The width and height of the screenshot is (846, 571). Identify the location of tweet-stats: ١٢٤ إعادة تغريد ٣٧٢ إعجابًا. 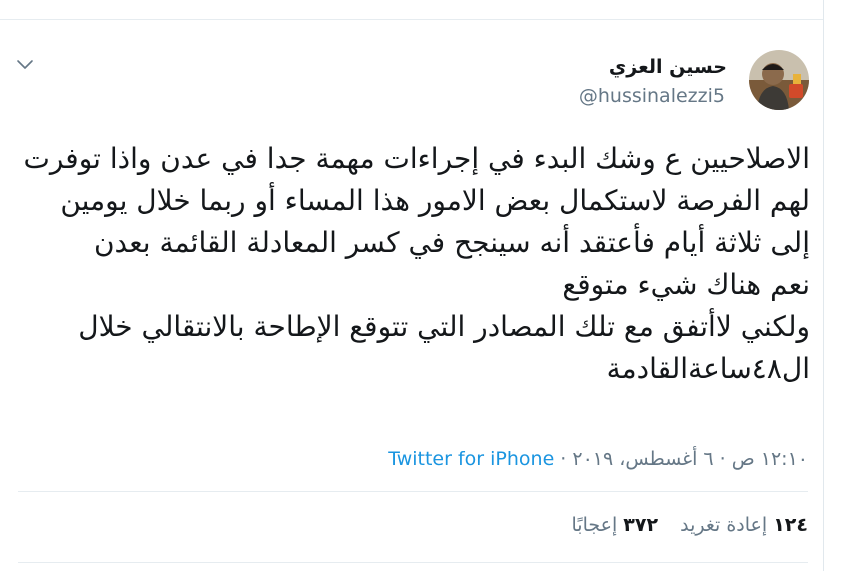
(690, 525).